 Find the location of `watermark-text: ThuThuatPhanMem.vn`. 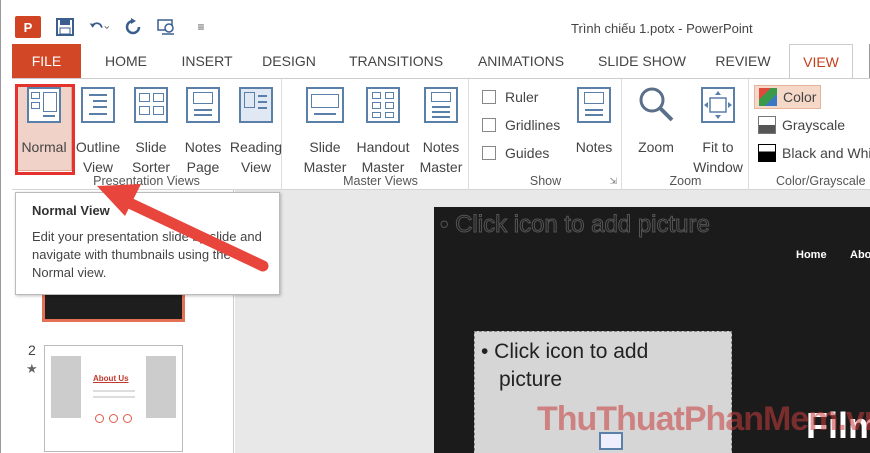

watermark-text: ThuThuatPhanMem.vn is located at coordinates (703, 419).